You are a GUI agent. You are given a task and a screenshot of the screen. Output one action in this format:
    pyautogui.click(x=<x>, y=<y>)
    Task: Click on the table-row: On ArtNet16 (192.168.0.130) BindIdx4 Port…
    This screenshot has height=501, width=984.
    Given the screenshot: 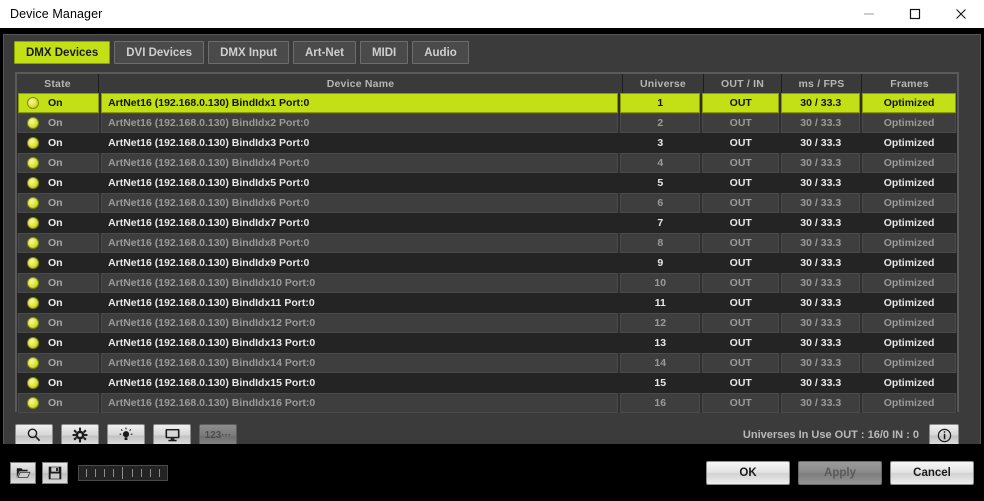 What is the action you would take?
    pyautogui.click(x=487, y=163)
    